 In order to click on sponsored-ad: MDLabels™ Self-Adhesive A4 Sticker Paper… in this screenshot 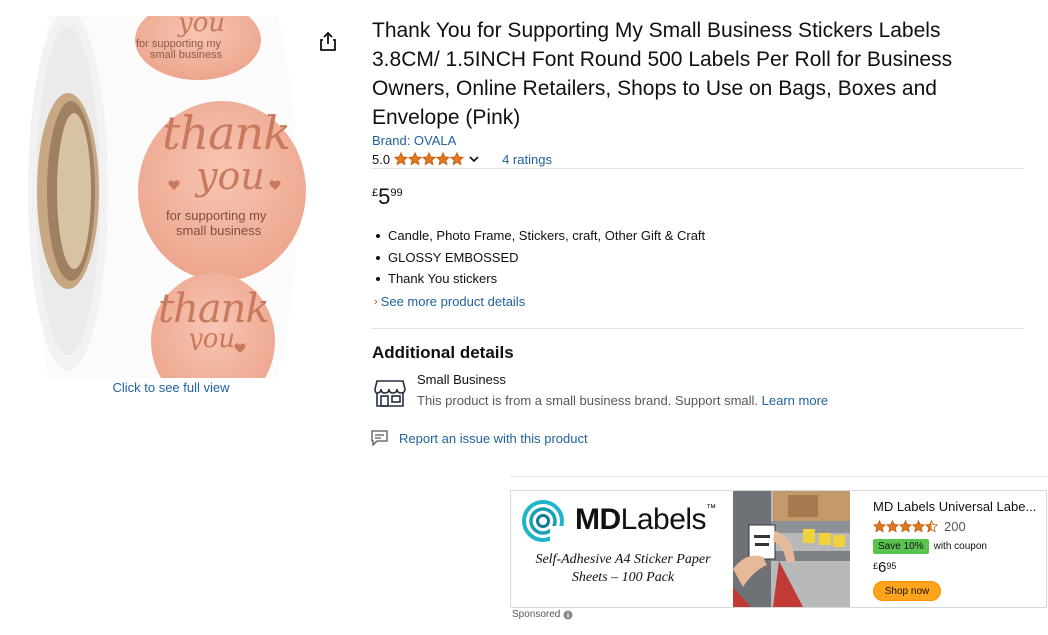, I will do `click(778, 549)`.